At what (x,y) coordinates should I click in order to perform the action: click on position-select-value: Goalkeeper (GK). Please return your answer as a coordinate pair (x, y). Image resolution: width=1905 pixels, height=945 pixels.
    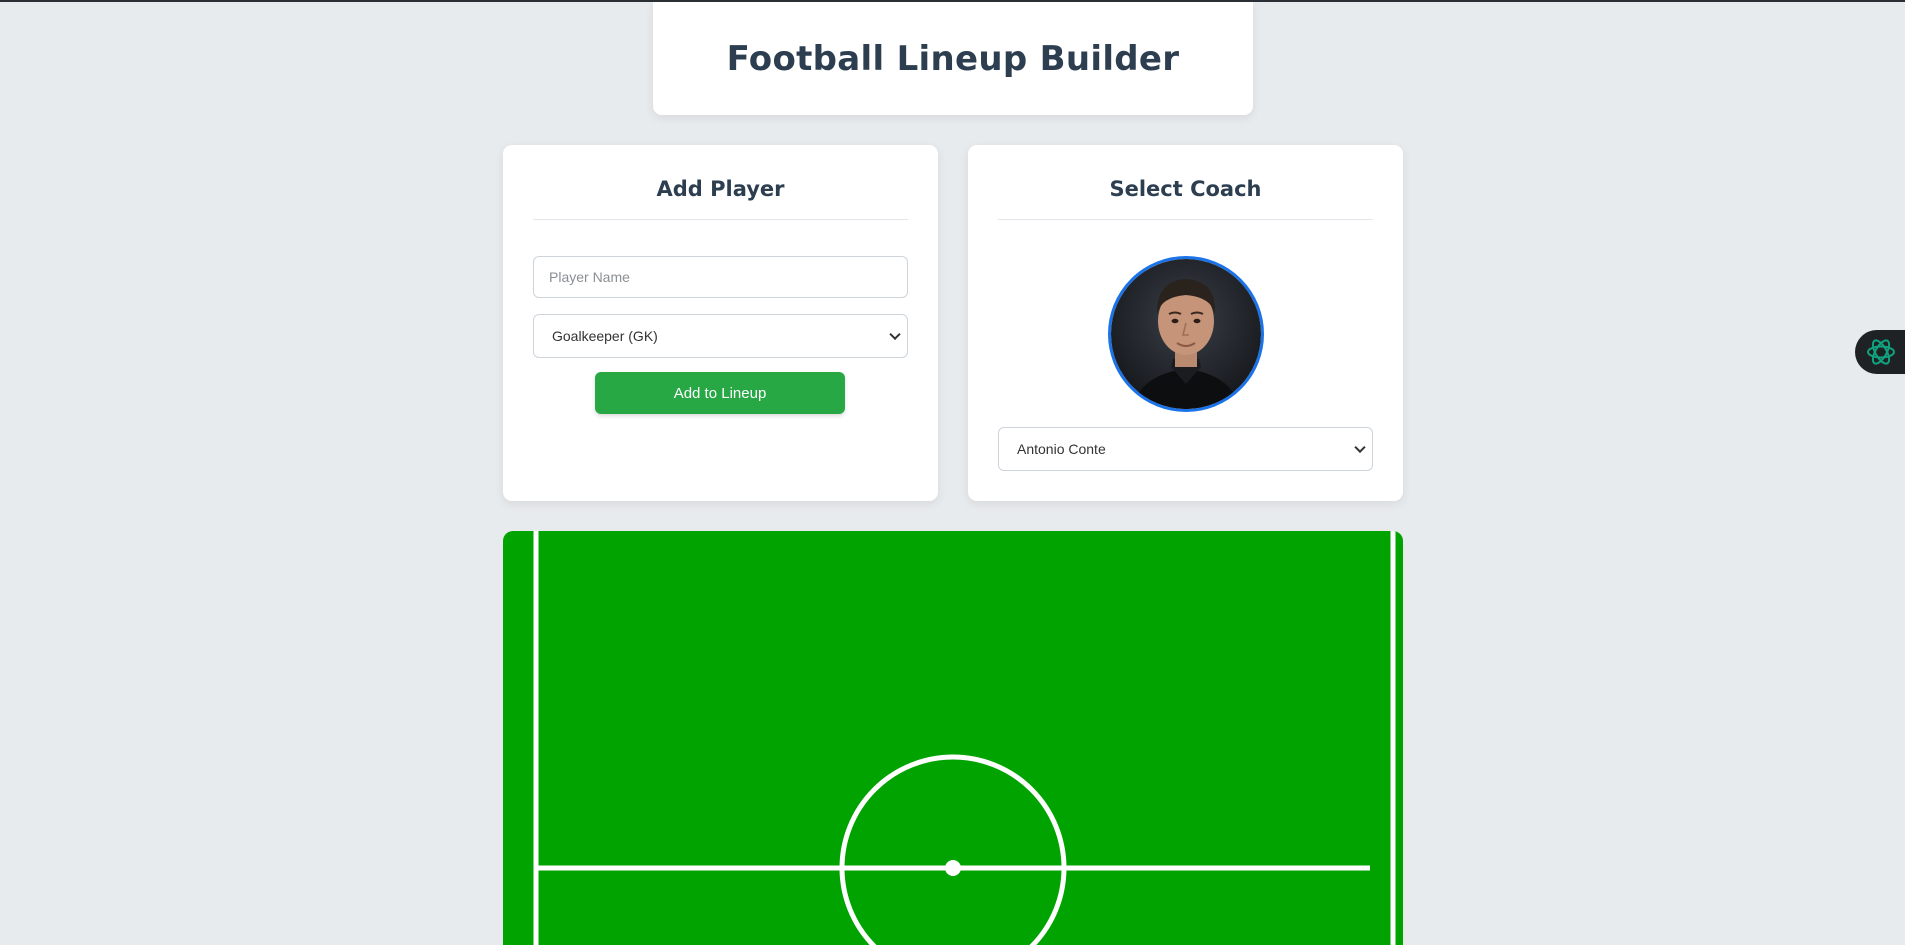
    Looking at the image, I should click on (605, 336).